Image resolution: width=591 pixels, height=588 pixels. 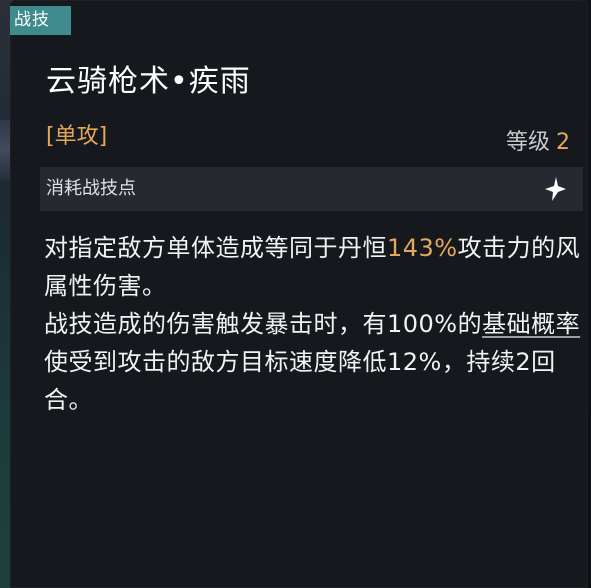 What do you see at coordinates (263, 324) in the screenshot?
I see `description-text: 战技造成的伤害触发暴击时，有100%的` at bounding box center [263, 324].